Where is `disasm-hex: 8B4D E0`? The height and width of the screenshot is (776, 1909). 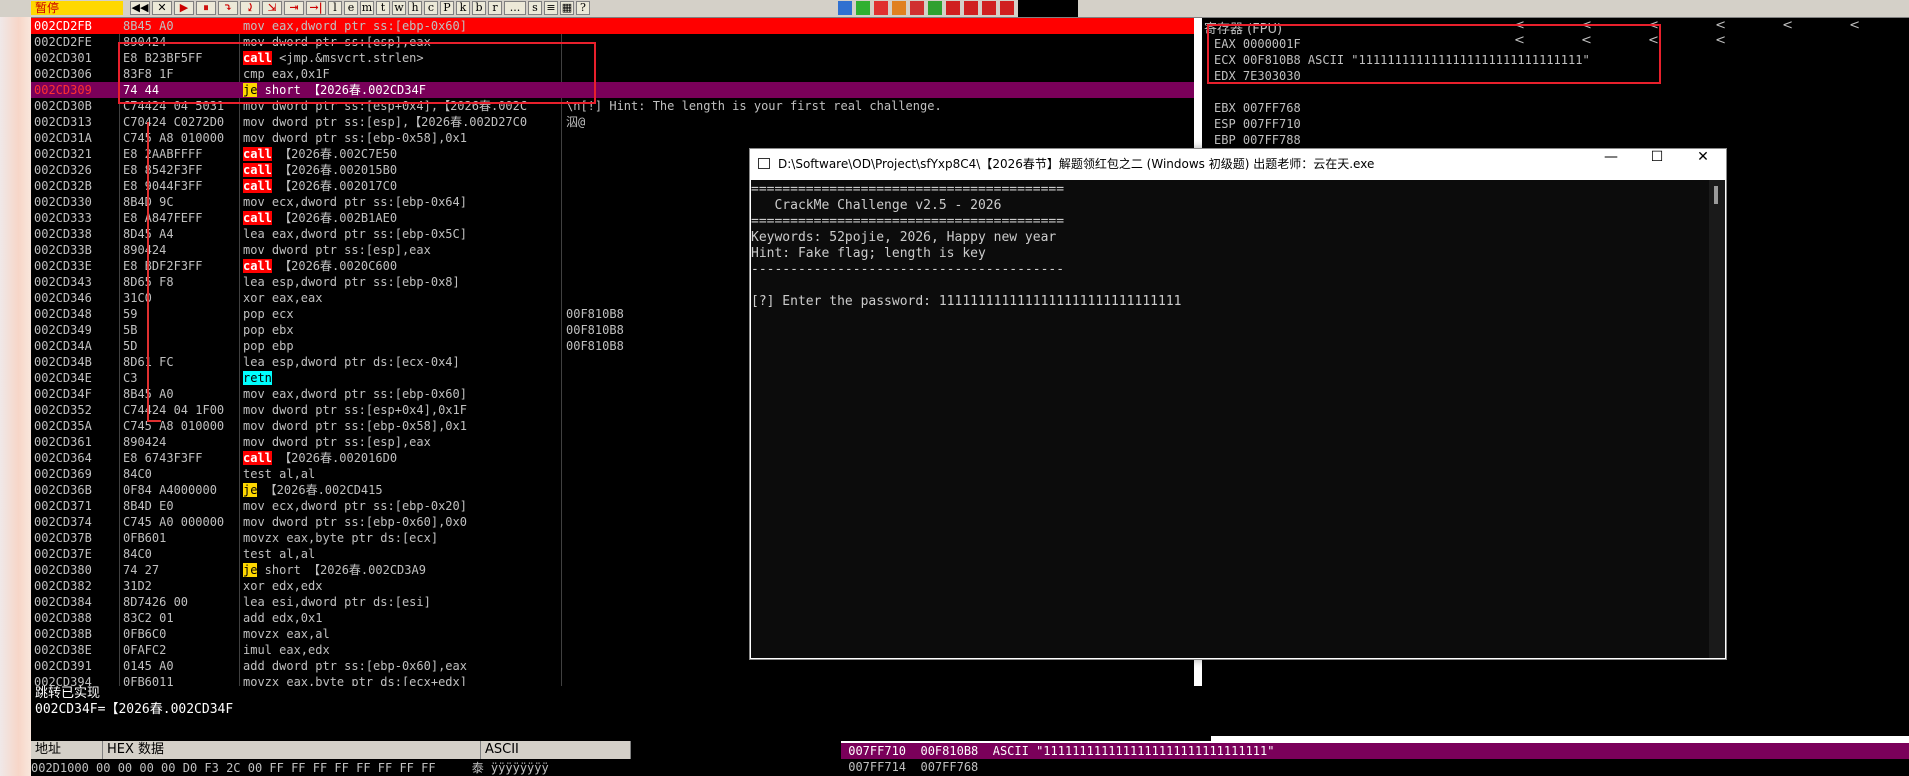
disasm-hex: 8B4D E0 is located at coordinates (148, 506).